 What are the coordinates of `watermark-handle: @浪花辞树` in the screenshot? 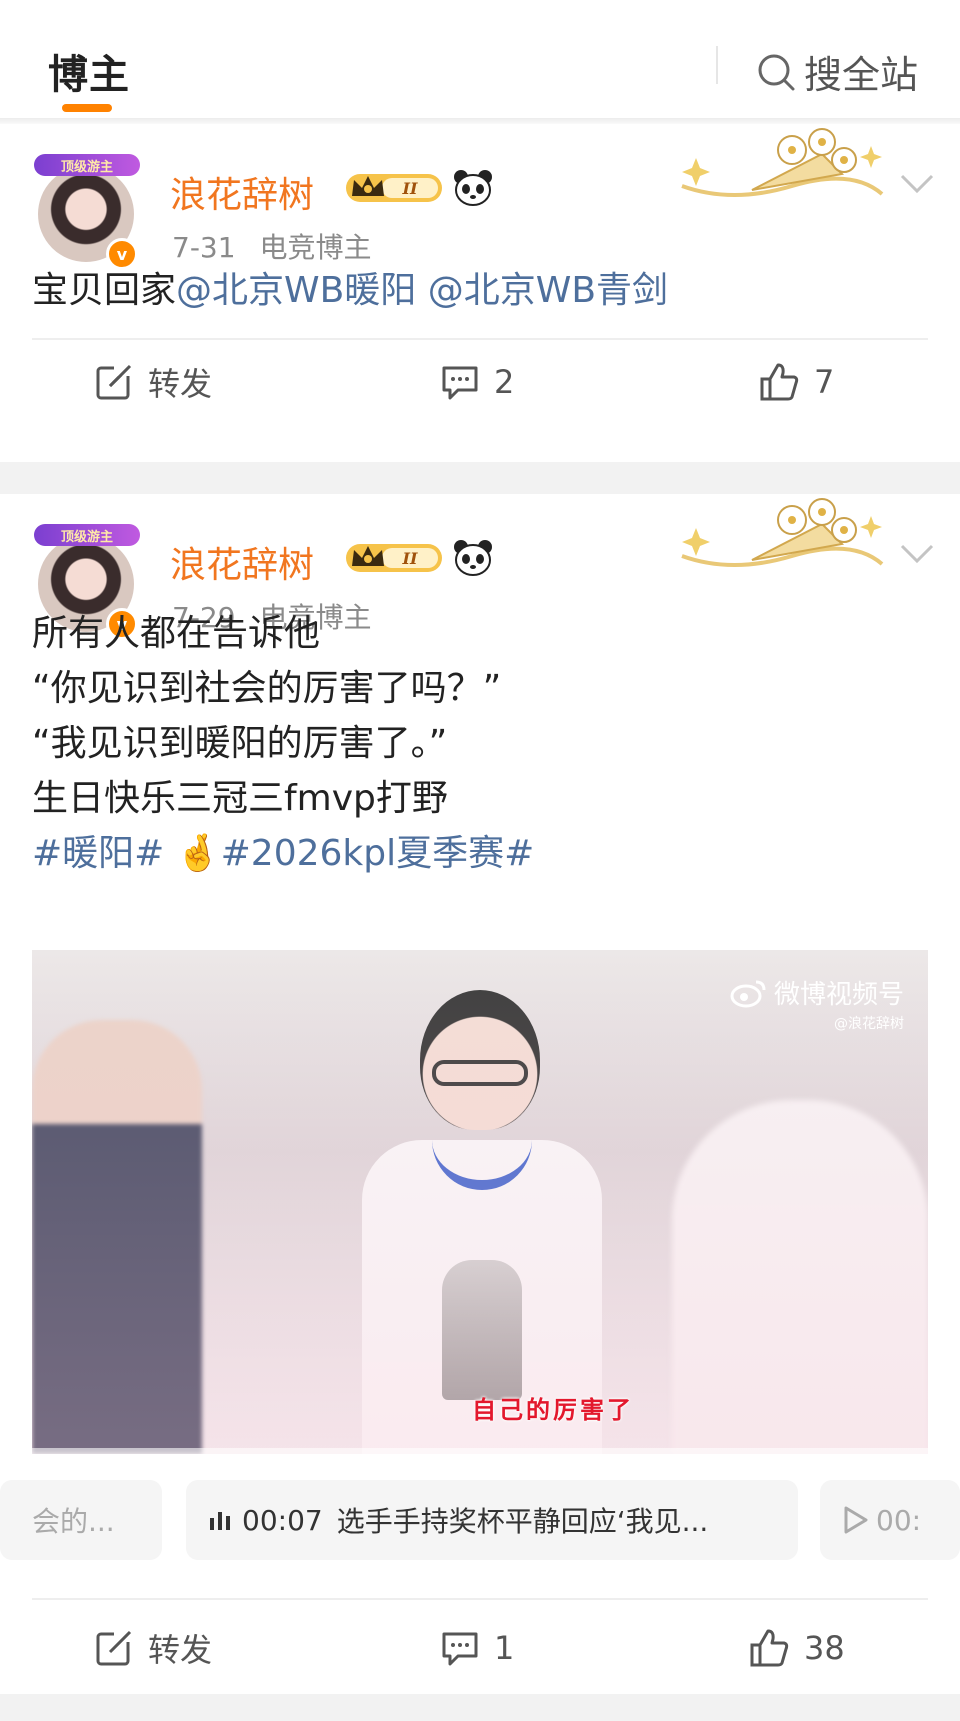 It's located at (869, 1024).